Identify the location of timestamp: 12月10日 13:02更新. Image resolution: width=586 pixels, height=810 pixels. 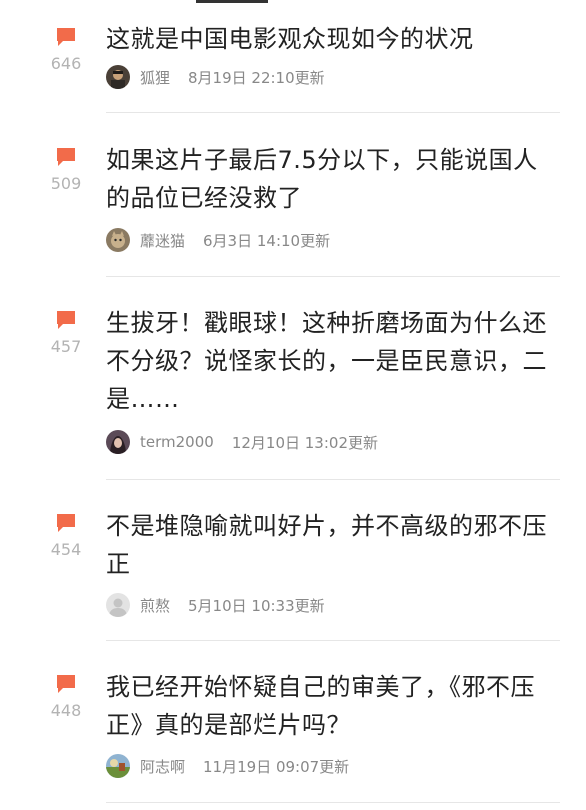
(304, 442).